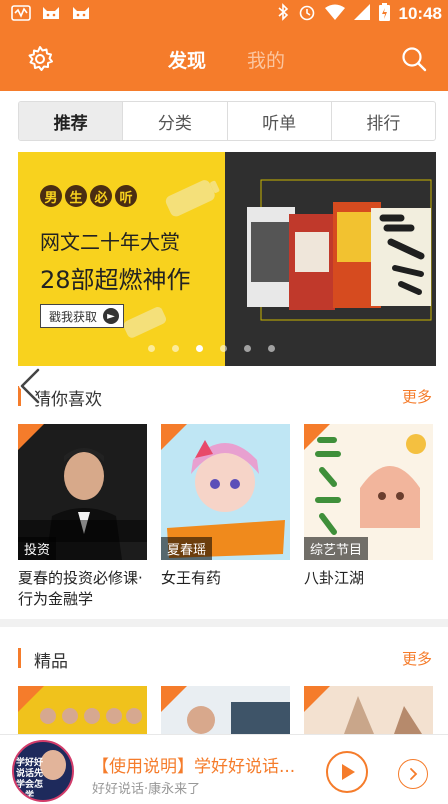  Describe the element at coordinates (51, 196) in the screenshot. I see `badge-char: 男` at that location.